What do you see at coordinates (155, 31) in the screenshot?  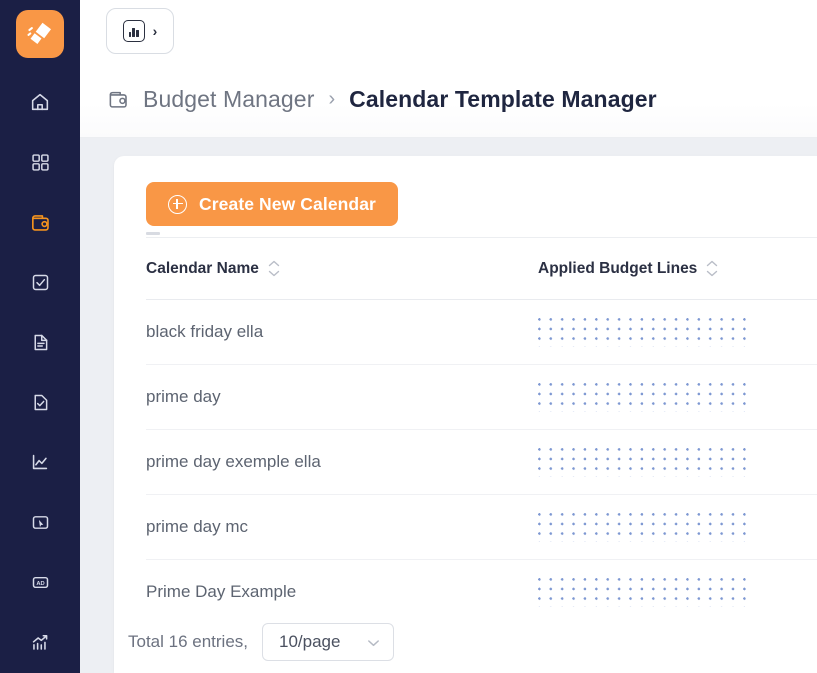 I see `chevron-right-icon: ›` at bounding box center [155, 31].